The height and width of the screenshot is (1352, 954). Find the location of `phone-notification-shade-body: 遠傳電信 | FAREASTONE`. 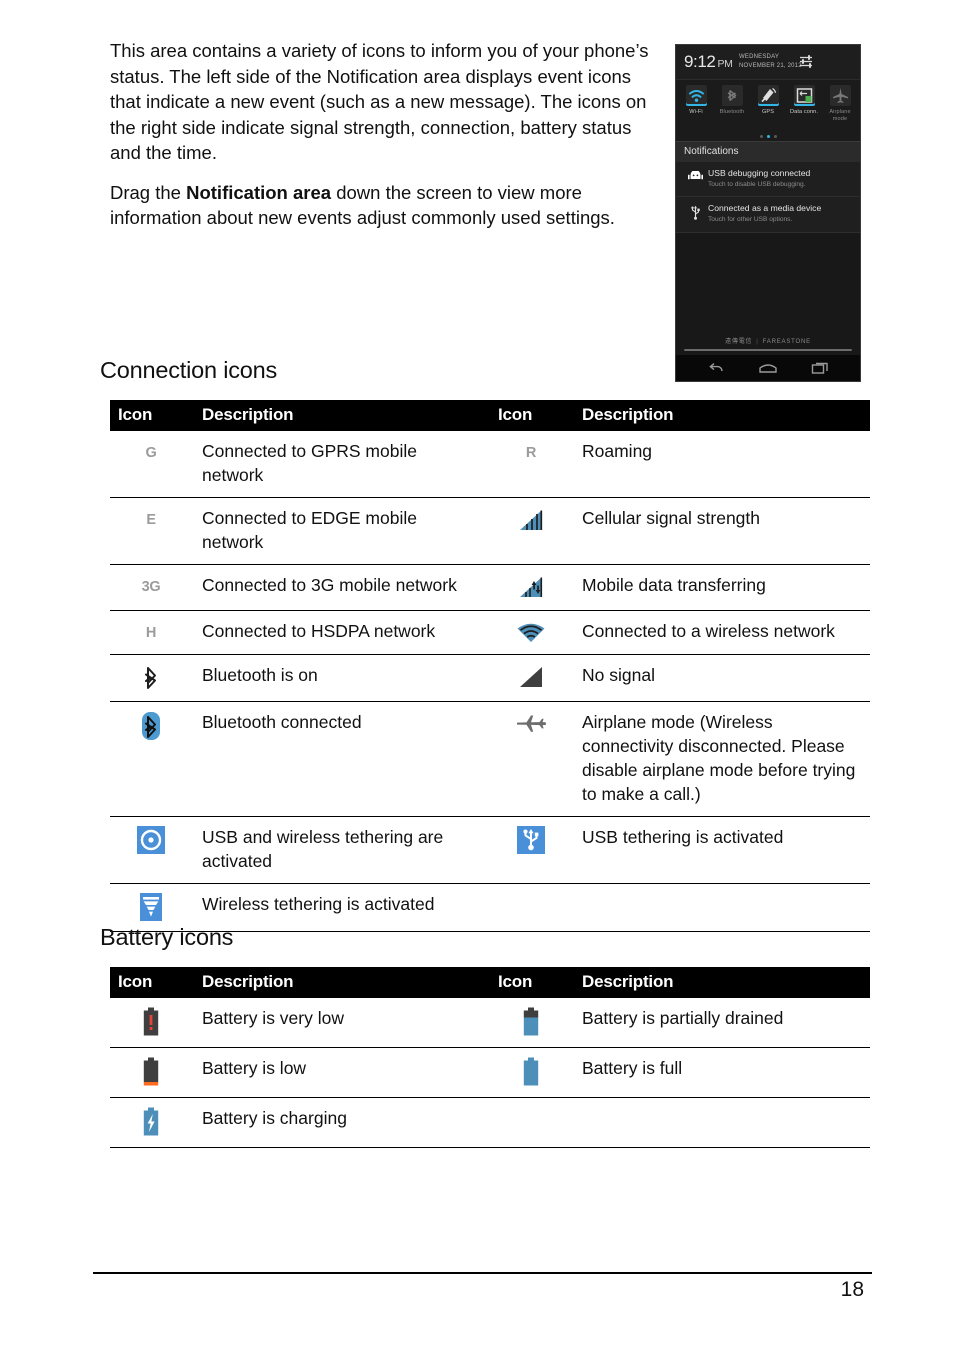

phone-notification-shade-body: 遠傳電信 | FAREASTONE is located at coordinates (768, 294).